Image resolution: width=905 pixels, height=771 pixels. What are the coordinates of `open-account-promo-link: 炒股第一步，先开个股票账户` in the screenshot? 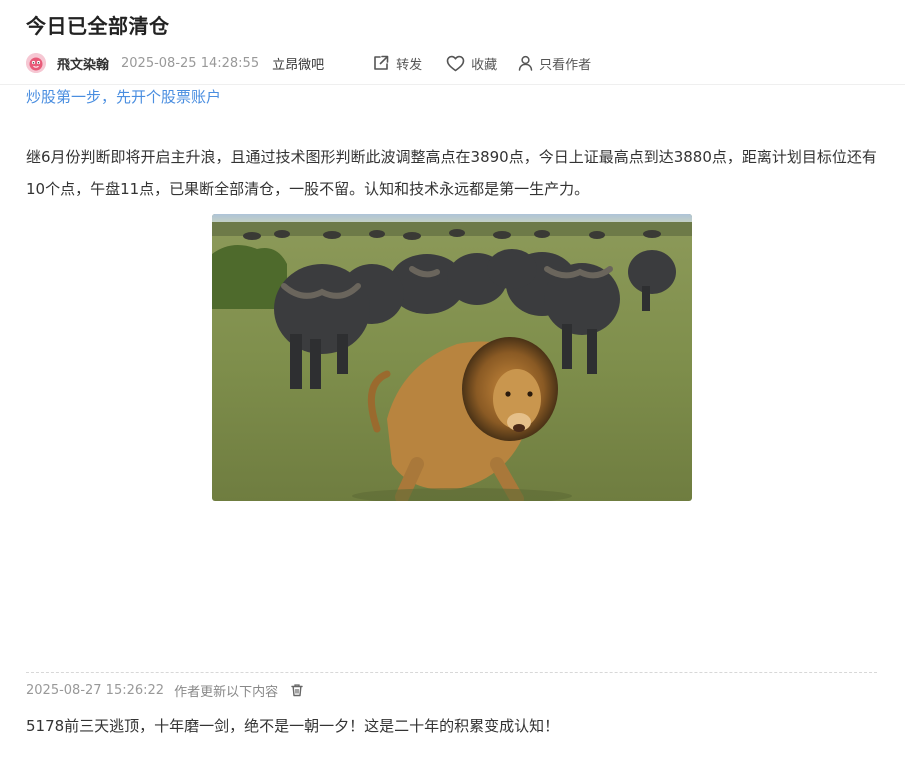 It's located at (123, 96).